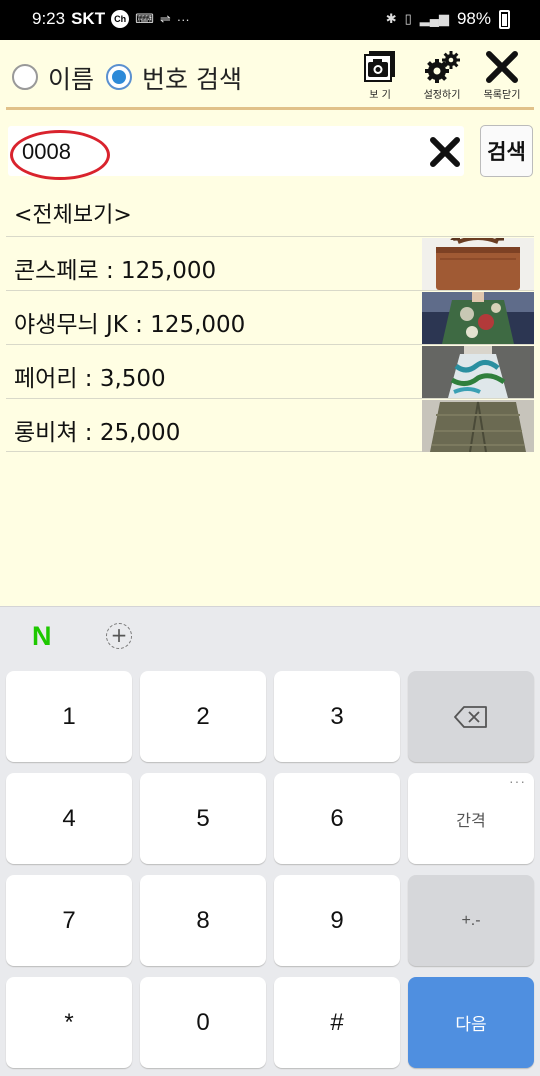 Image resolution: width=540 pixels, height=1076 pixels. Describe the element at coordinates (69, 1022) in the screenshot. I see `key-star: *` at that location.